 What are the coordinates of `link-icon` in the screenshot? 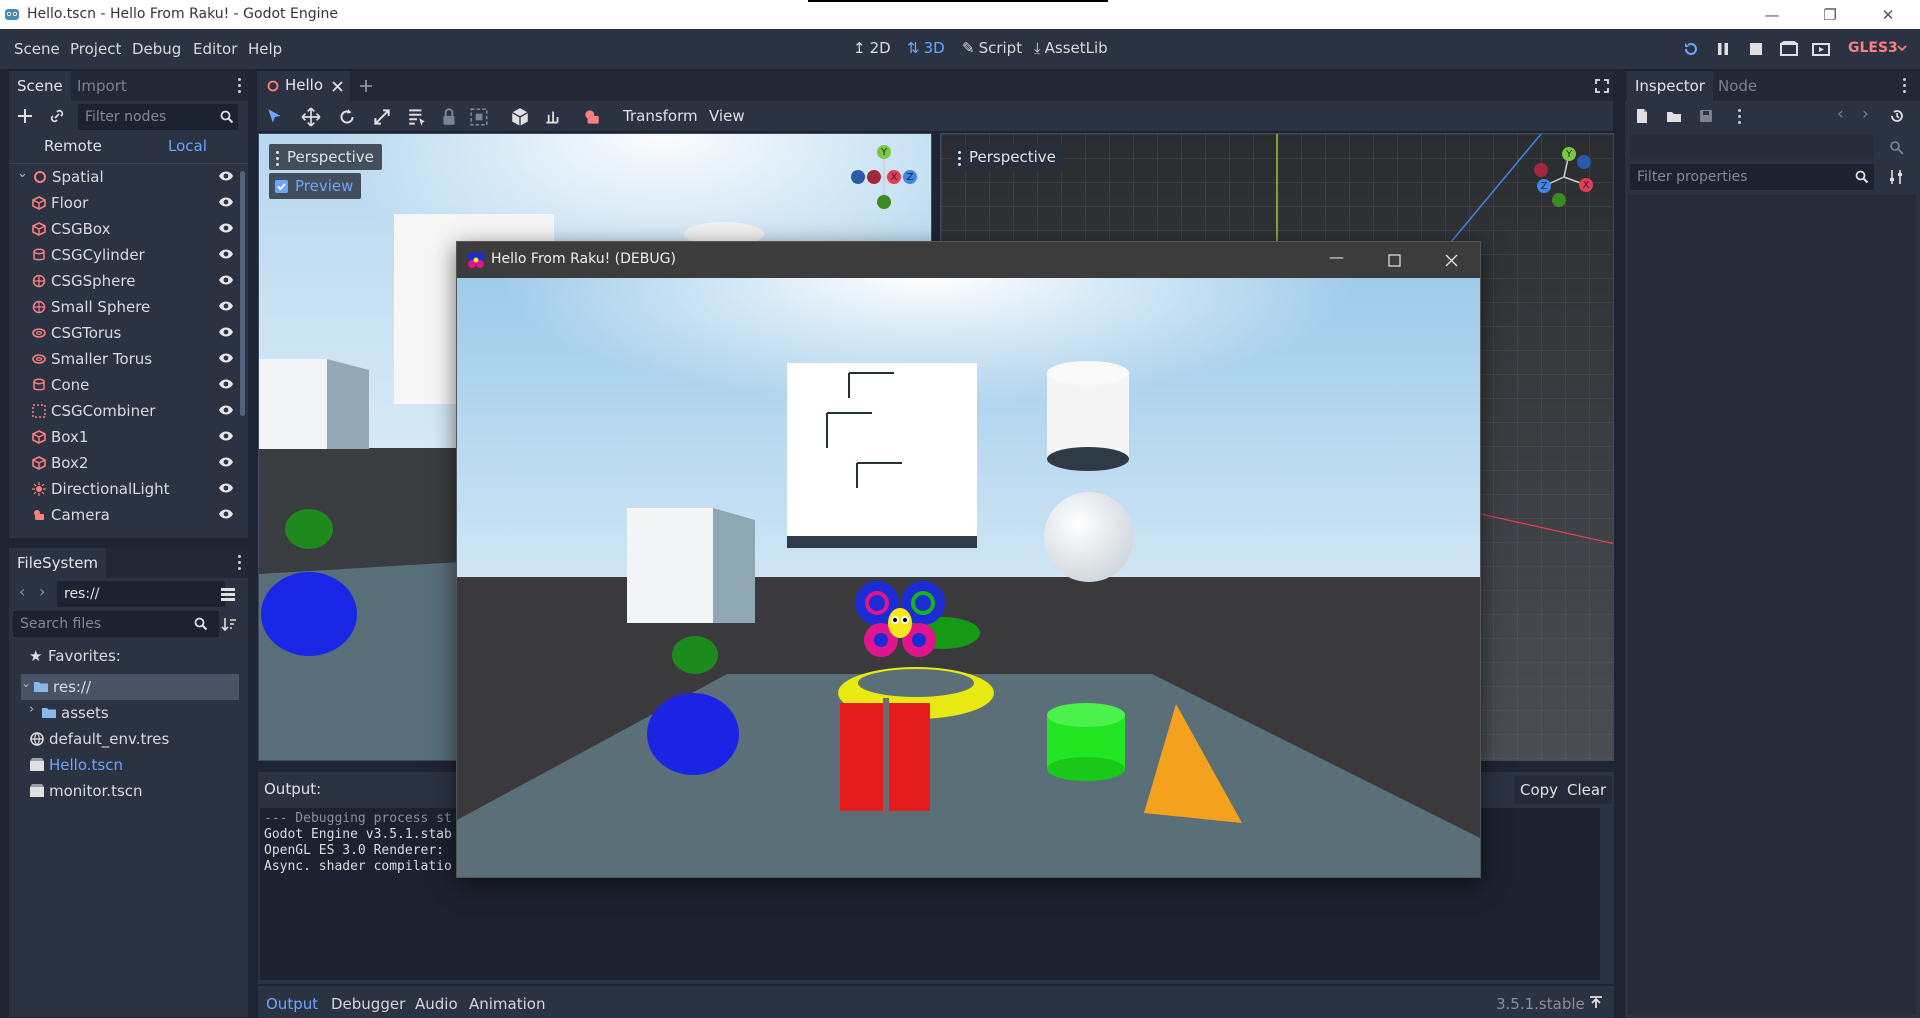 It's located at (57, 116).